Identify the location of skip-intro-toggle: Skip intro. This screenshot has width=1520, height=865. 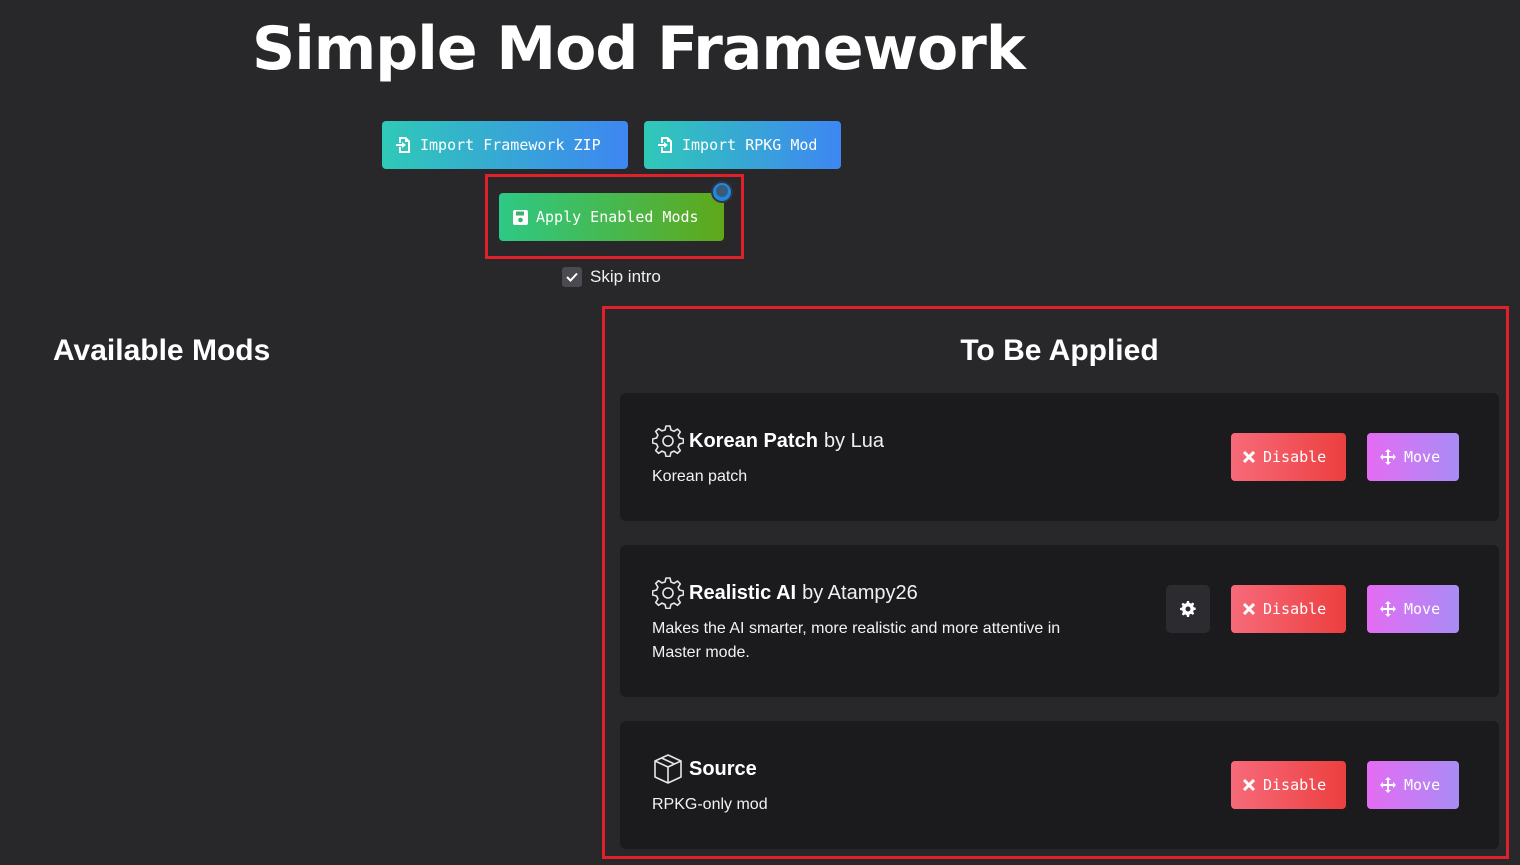
(611, 277).